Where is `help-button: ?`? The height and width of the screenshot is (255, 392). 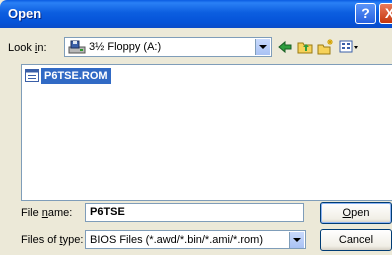
help-button: ? is located at coordinates (365, 13).